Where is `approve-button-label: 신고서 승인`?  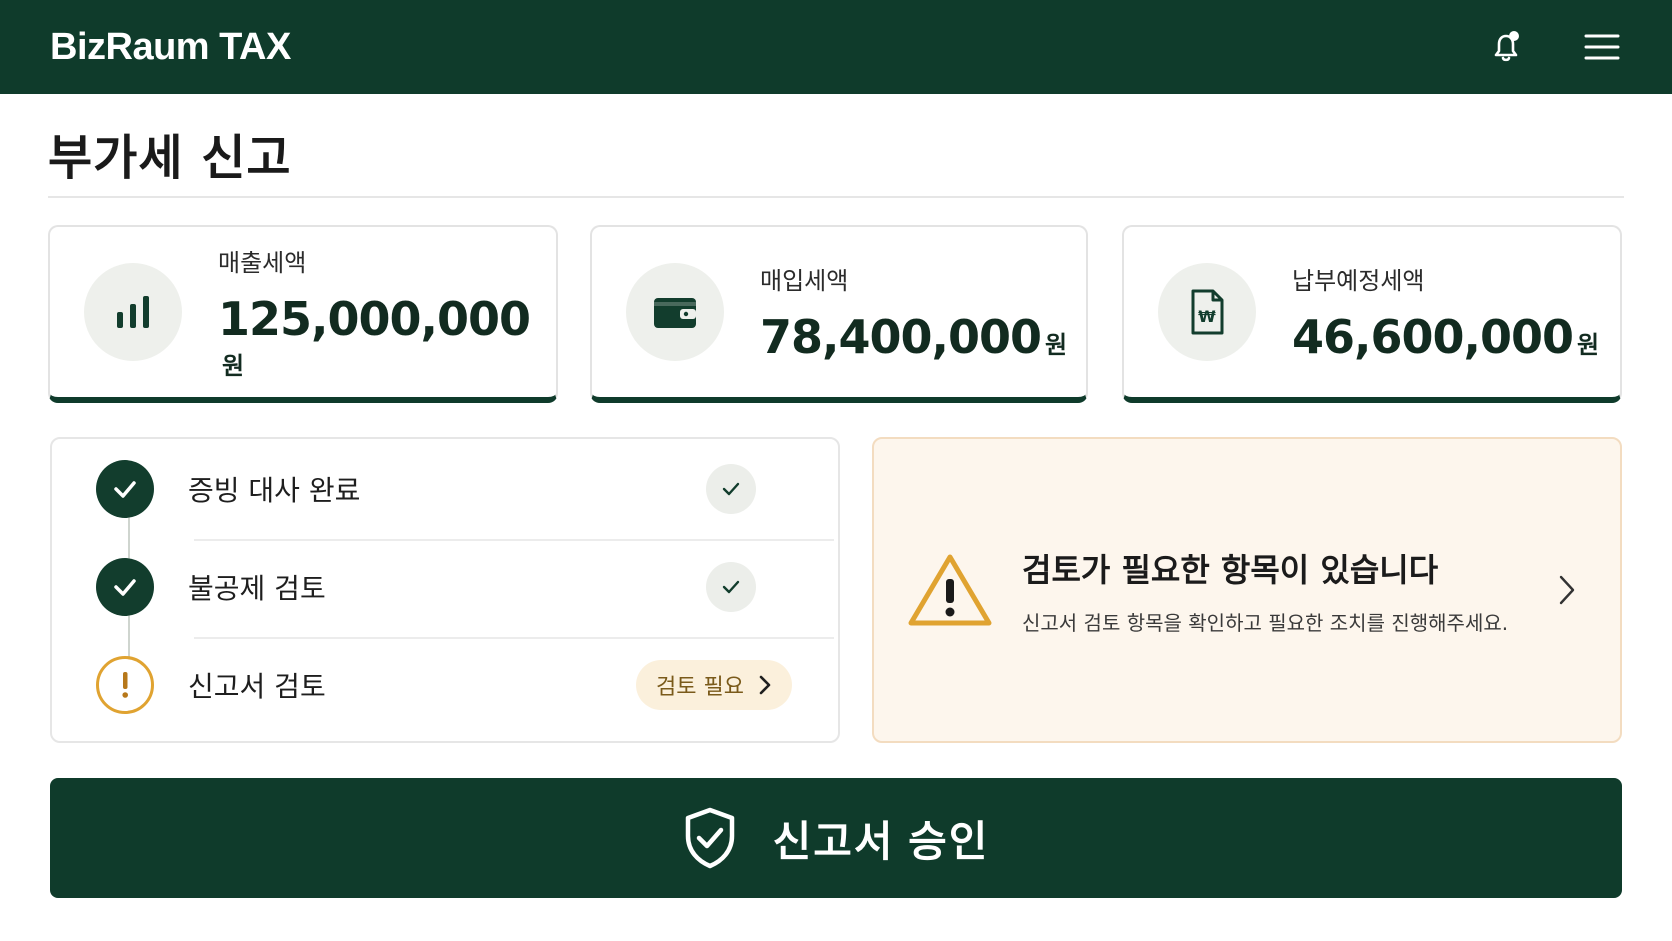
approve-button-label: 신고서 승인 is located at coordinates (881, 841).